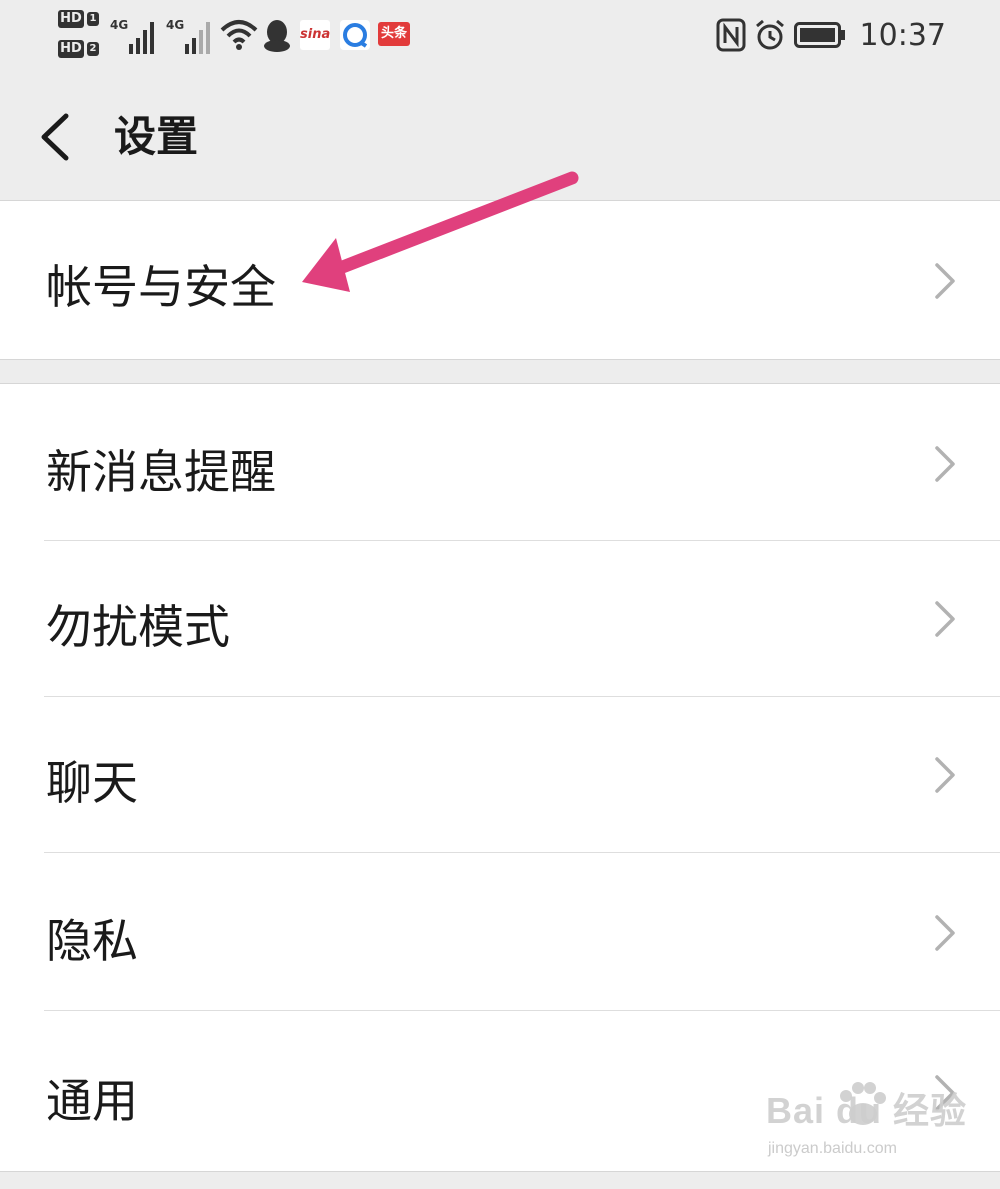 The width and height of the screenshot is (1000, 1189). I want to click on hd-indicators: HD 1 HD 2, so click(81, 37).